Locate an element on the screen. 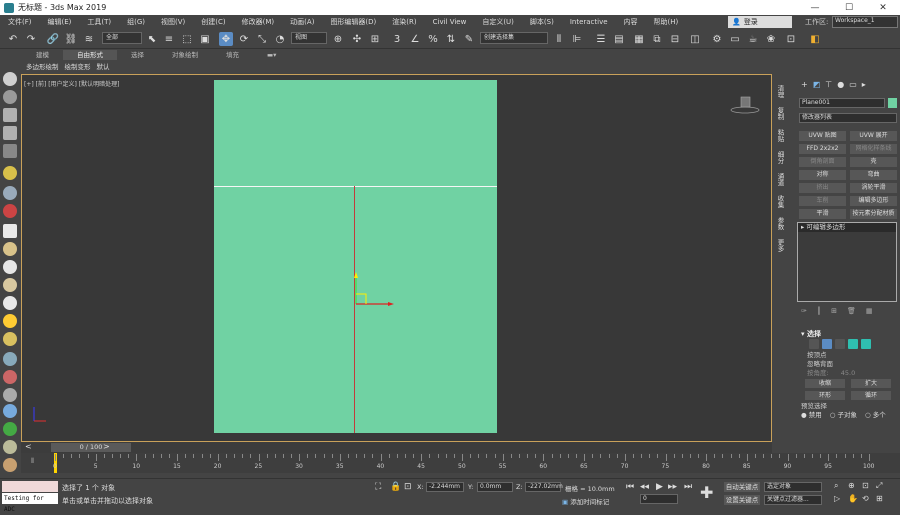 The image size is (900, 515). brush-icon is located at coordinates (10, 377).